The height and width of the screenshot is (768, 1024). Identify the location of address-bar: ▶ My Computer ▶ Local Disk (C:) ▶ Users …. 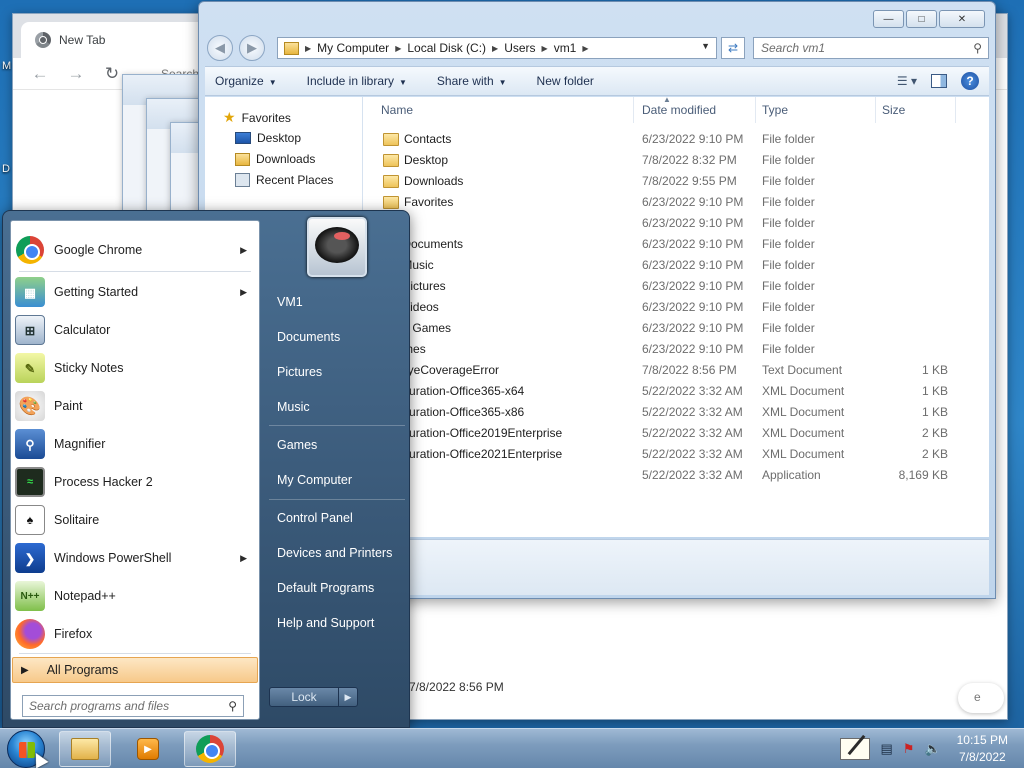
(497, 48).